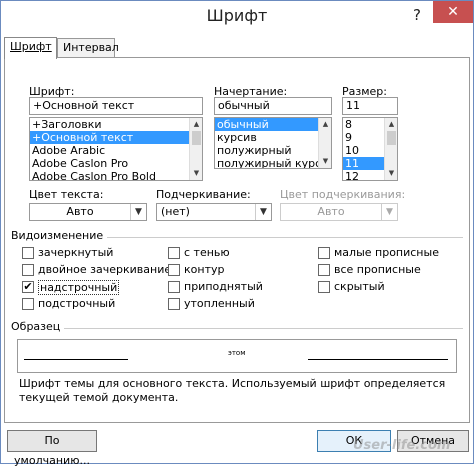 Image resolution: width=474 pixels, height=471 pixels. Describe the element at coordinates (402, 445) in the screenshot. I see `watermark: User-life.com` at that location.